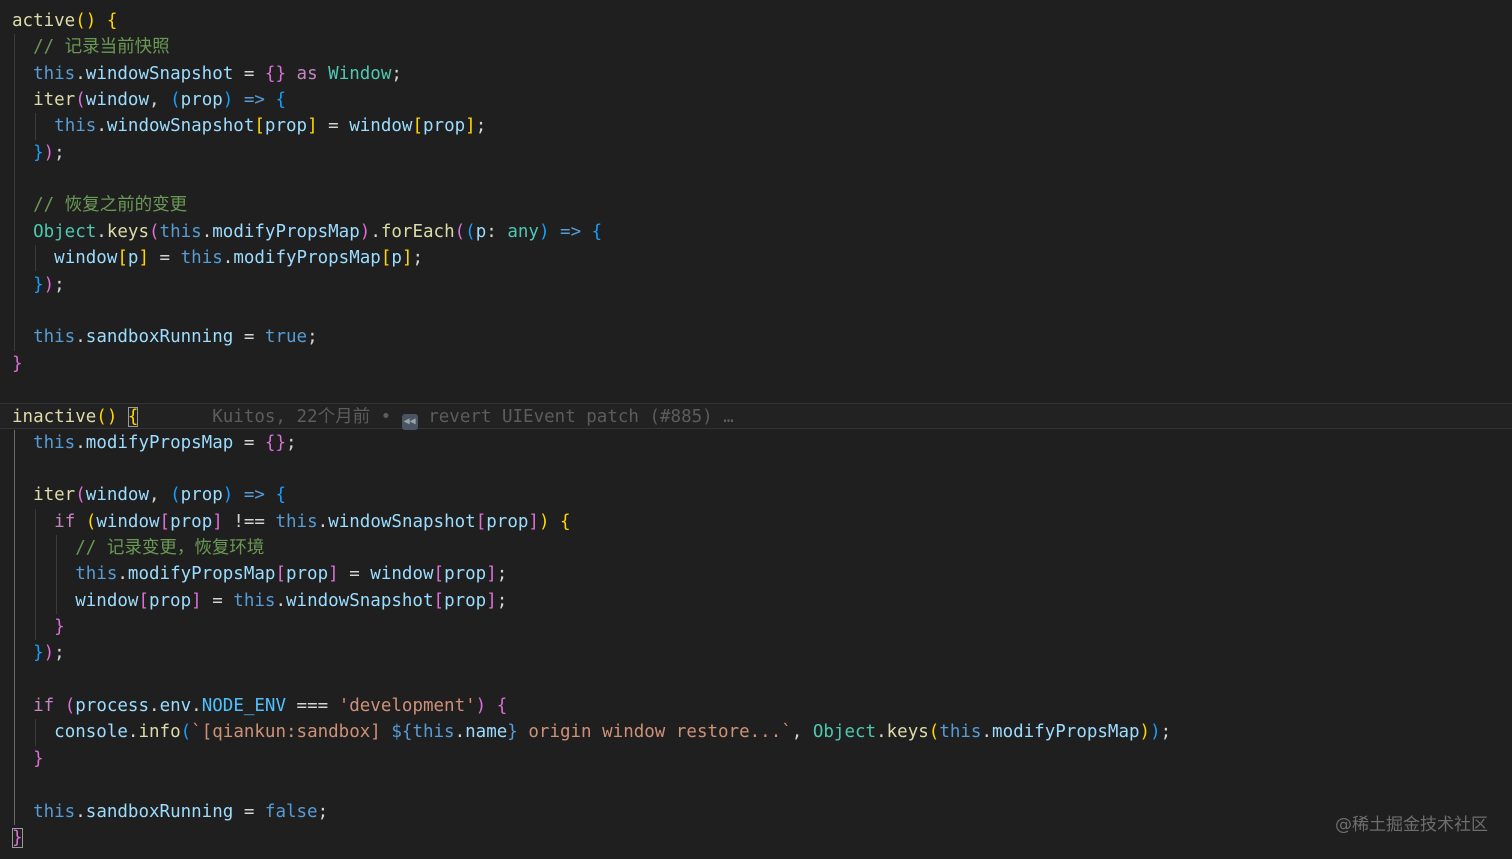 The image size is (1512, 859). What do you see at coordinates (756, 548) in the screenshot?
I see `code-line: // 记录变更，恢复环境` at bounding box center [756, 548].